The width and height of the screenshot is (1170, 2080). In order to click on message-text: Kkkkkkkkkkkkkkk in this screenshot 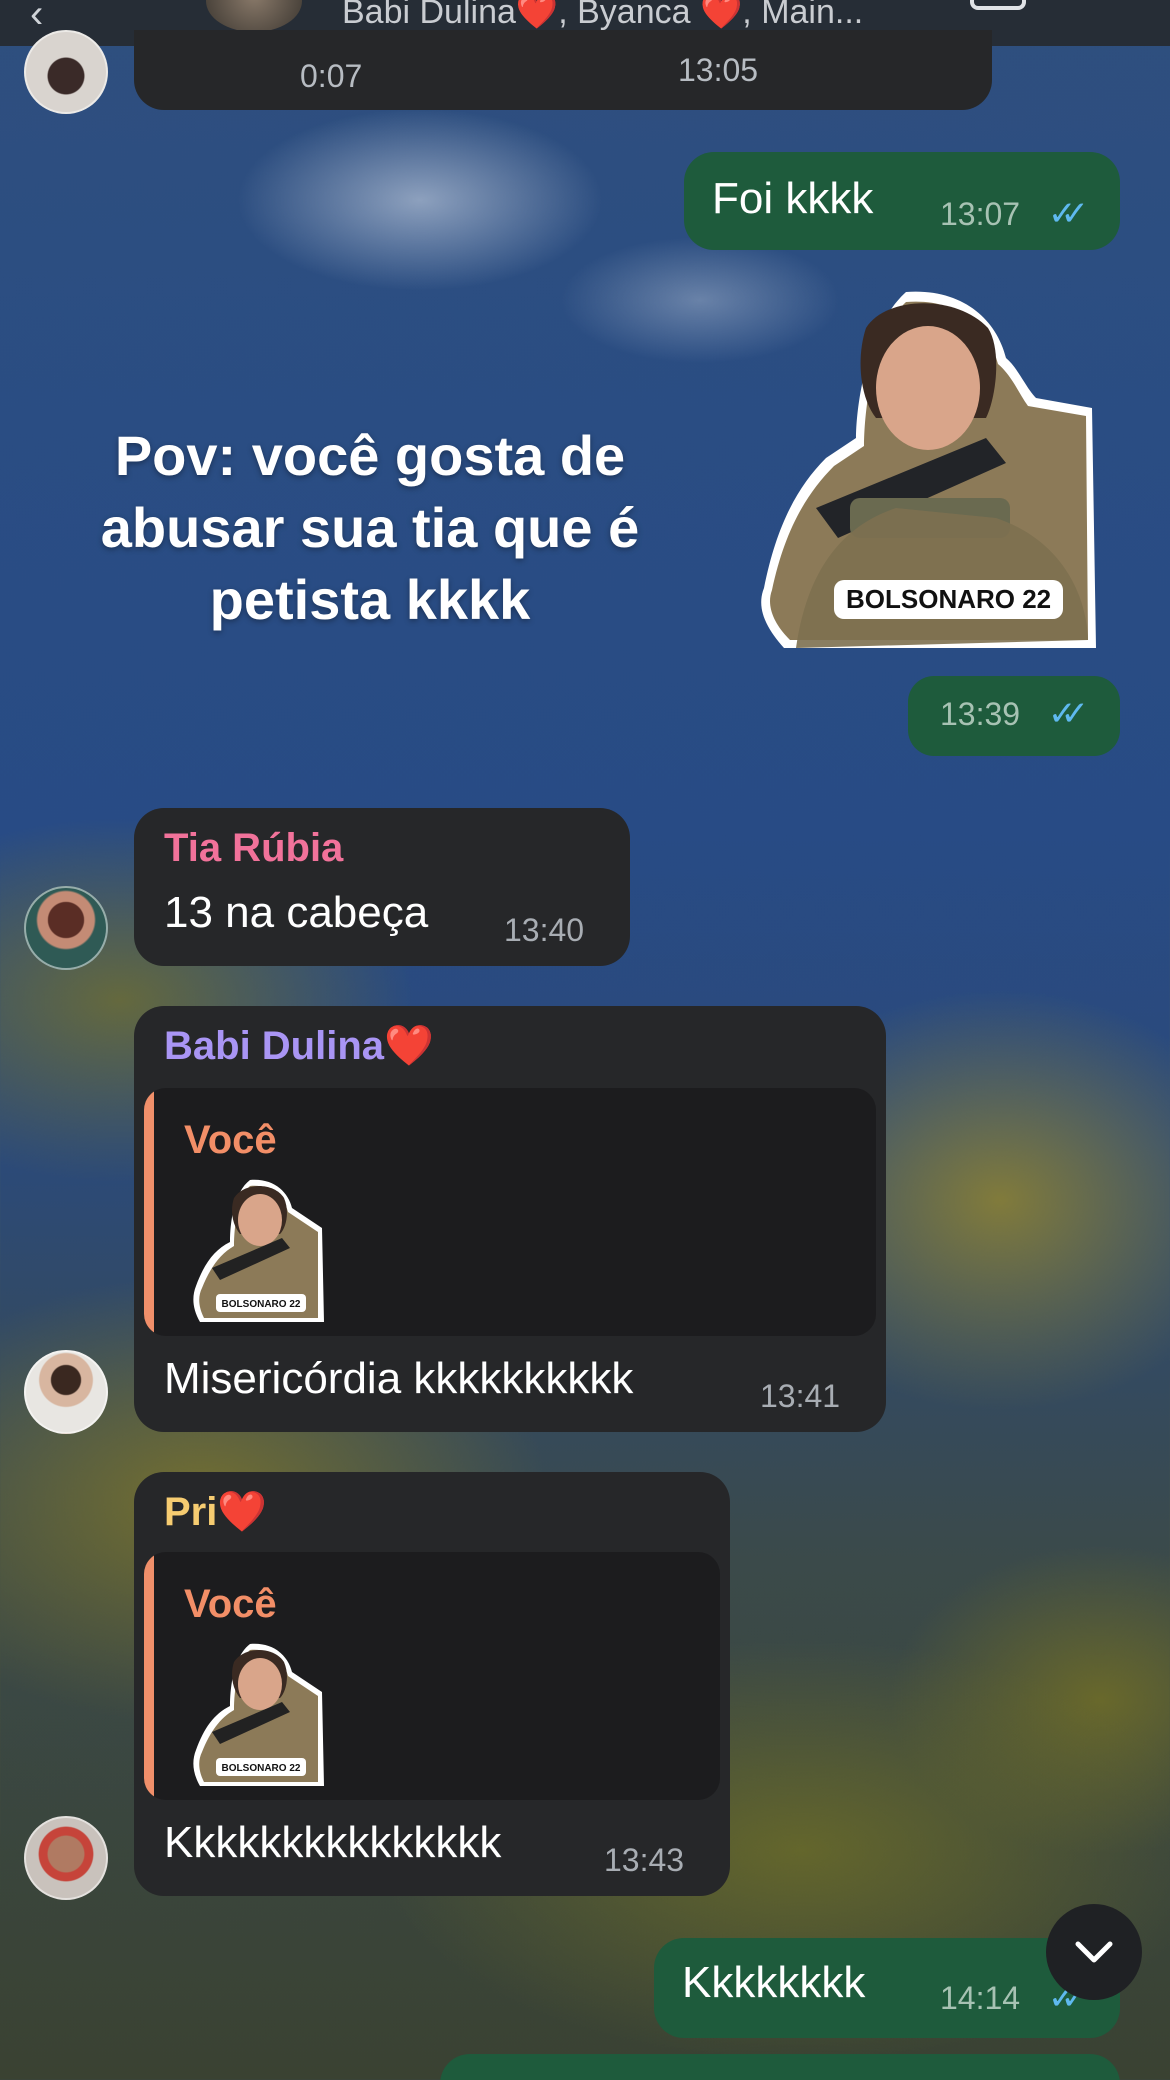, I will do `click(333, 1842)`.